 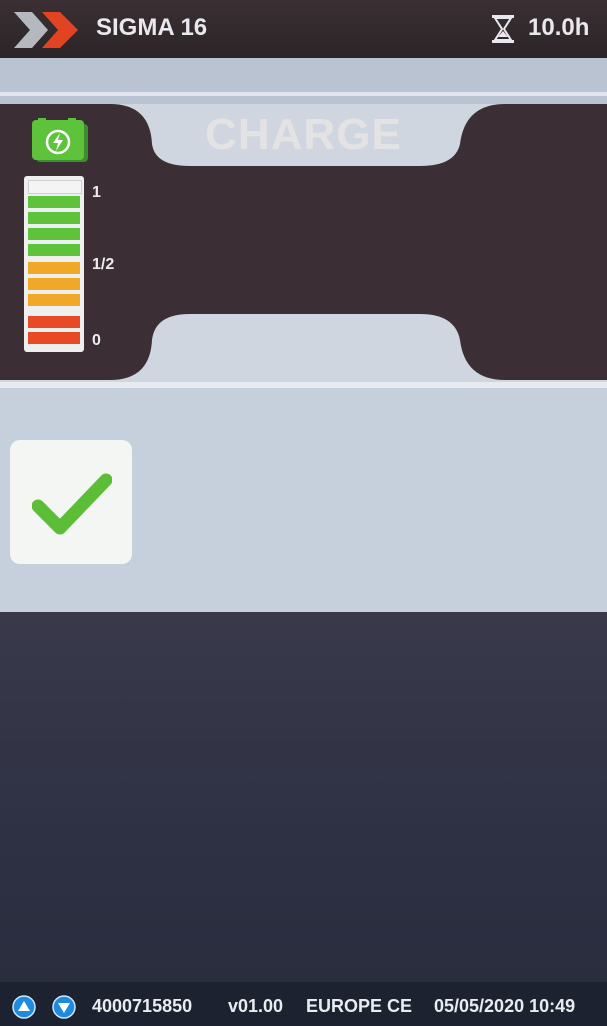 What do you see at coordinates (152, 27) in the screenshot?
I see `app-title: SIGMA 16` at bounding box center [152, 27].